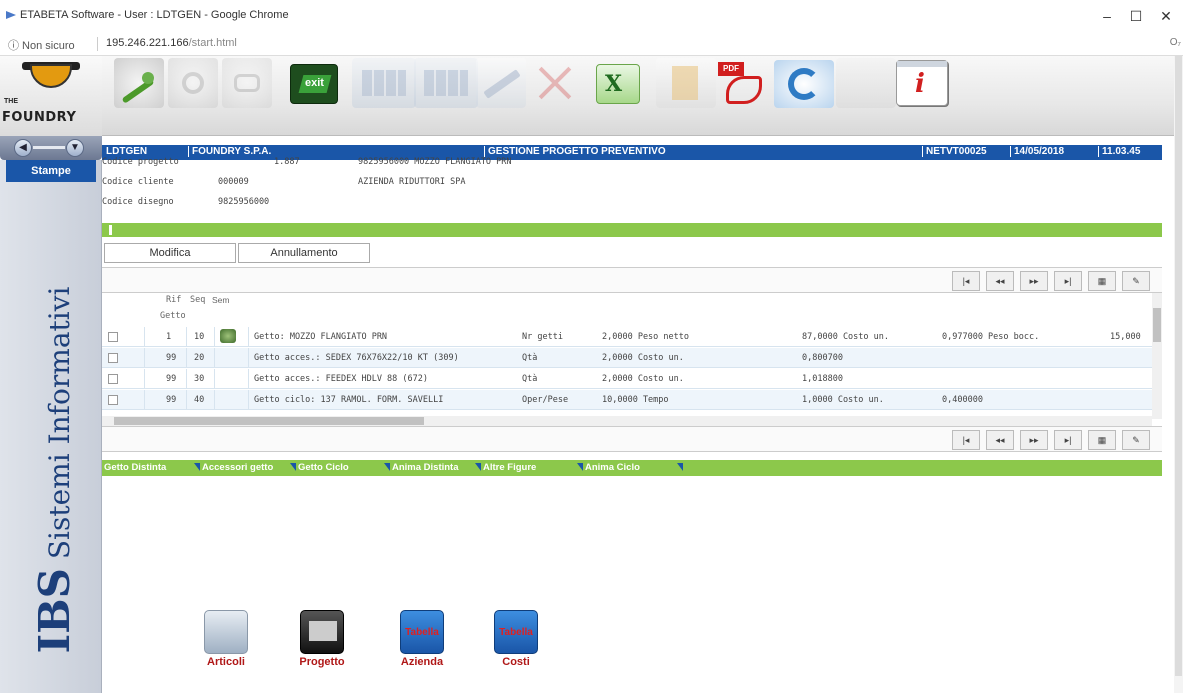 This screenshot has width=1183, height=693. I want to click on launcher-articoli: Articoli, so click(226, 646).